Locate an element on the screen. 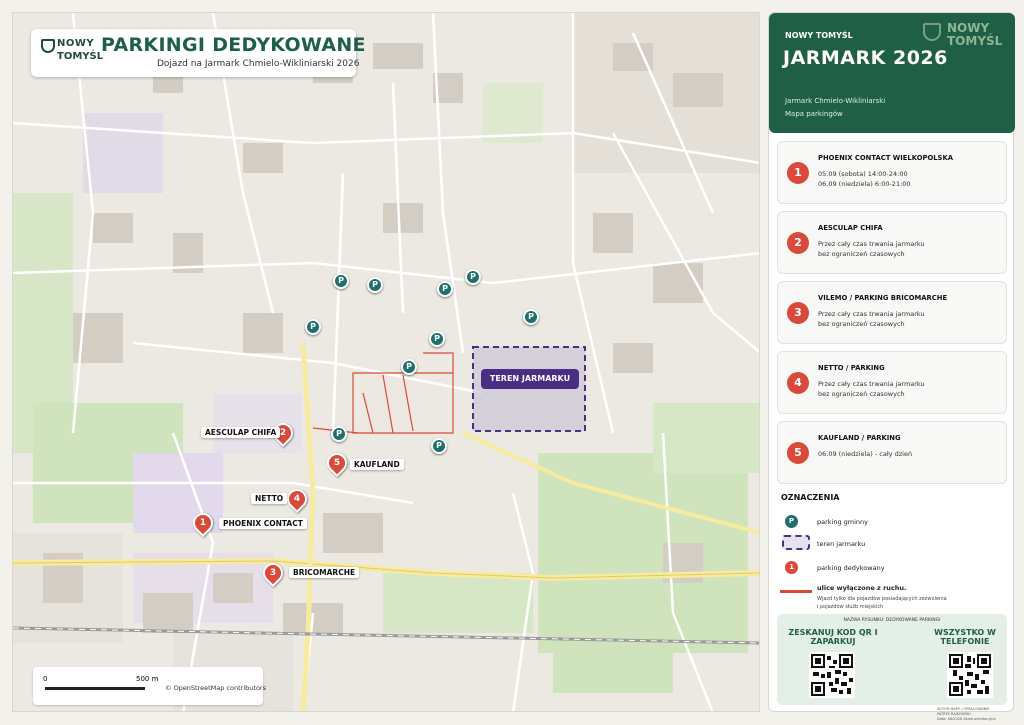 This screenshot has height=725, width=1024. legend-dedicated-label: parking dedykowany is located at coordinates (851, 568).